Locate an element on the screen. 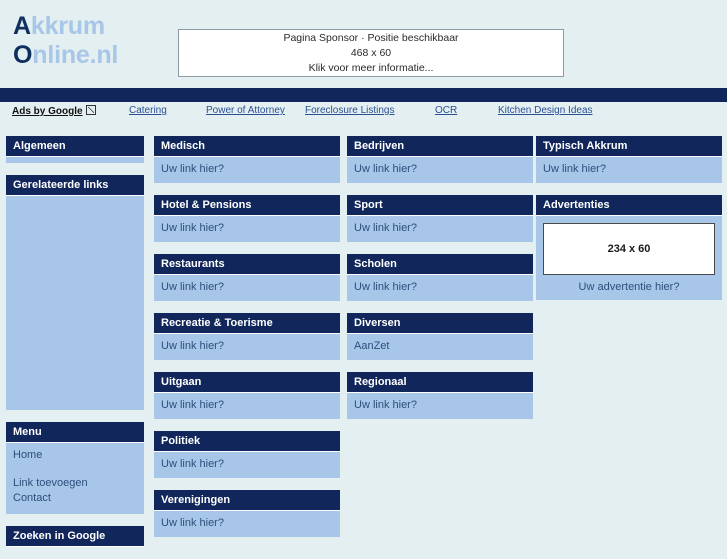  block-title-scholen: Scholen is located at coordinates (440, 264).